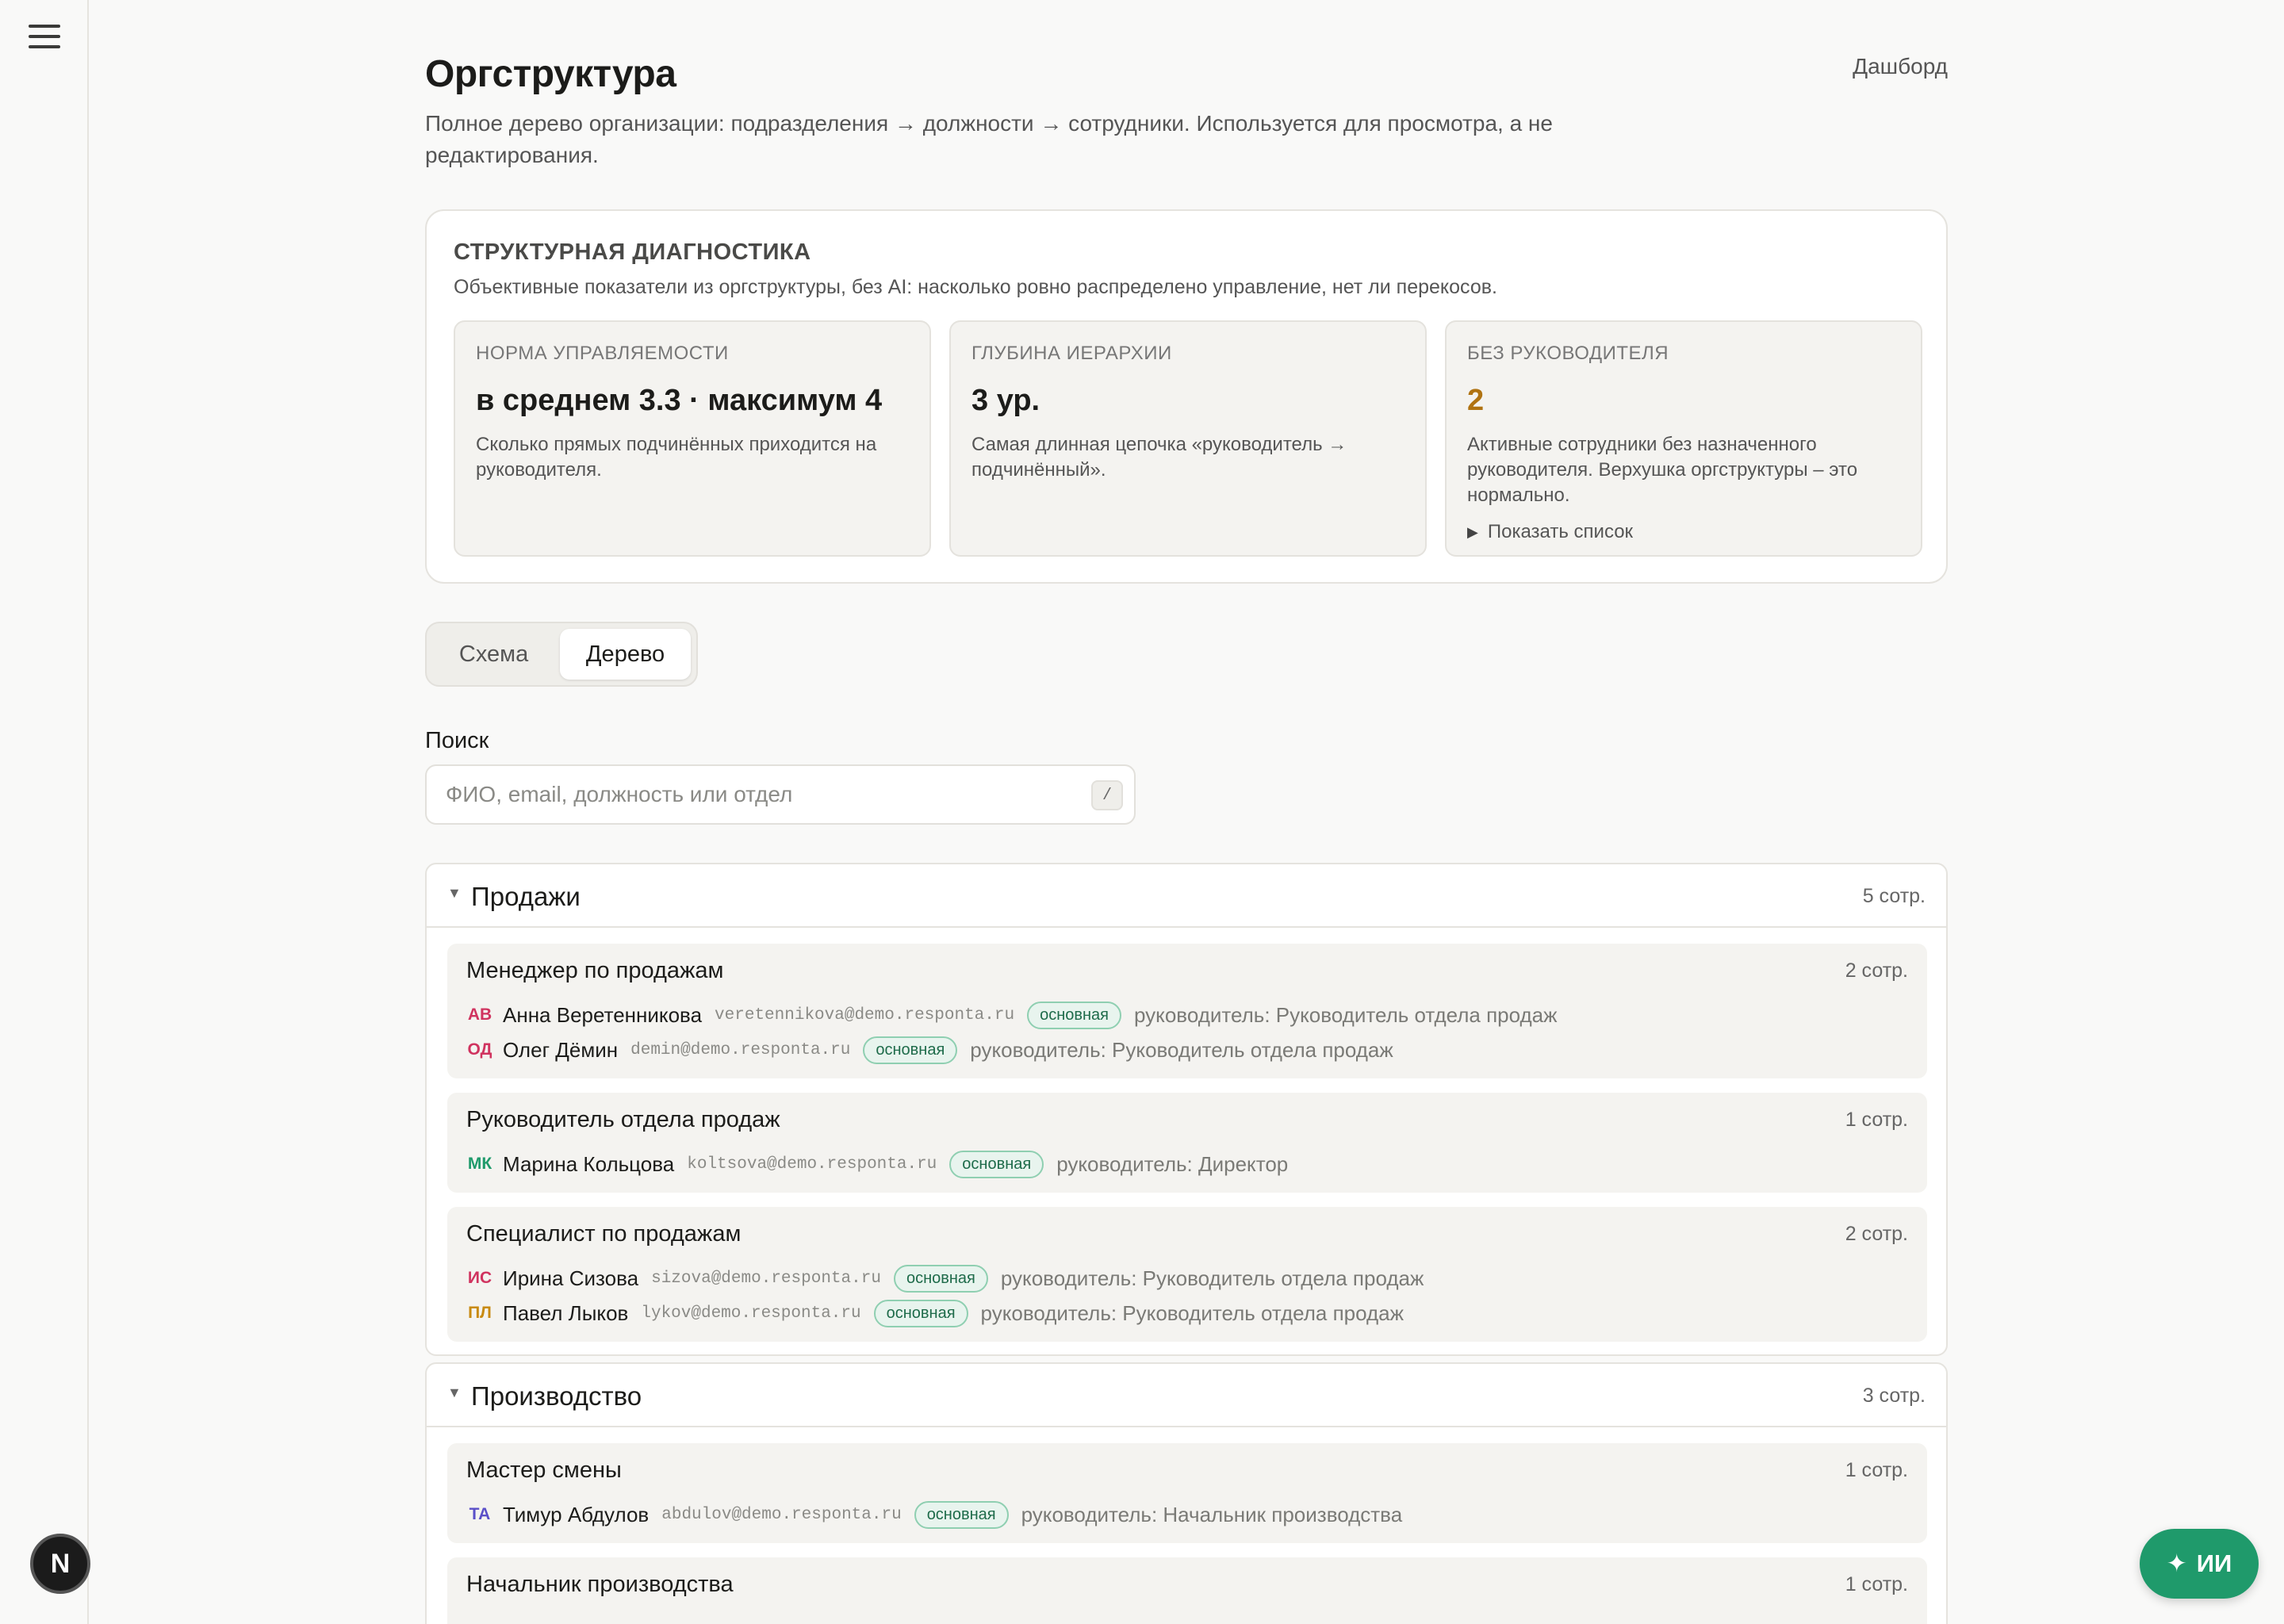 This screenshot has height=1624, width=2284. I want to click on avatar-initials: МК, so click(479, 1164).